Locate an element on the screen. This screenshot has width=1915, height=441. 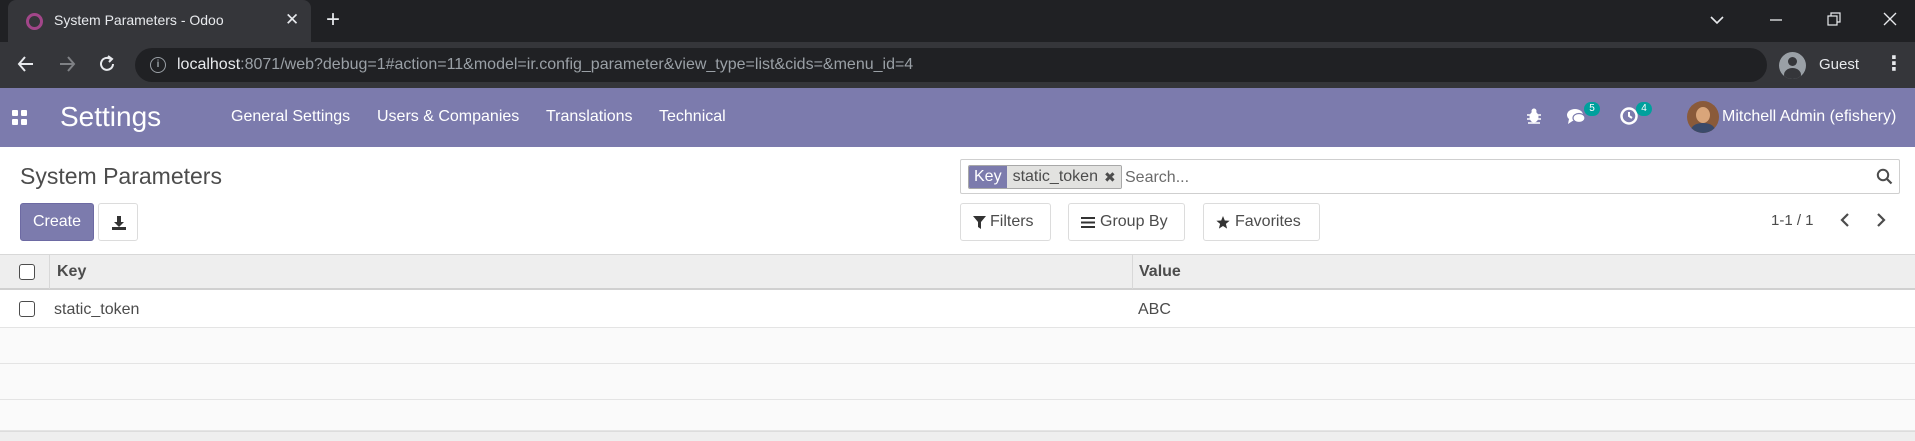
pager-next-chevron-icon is located at coordinates (1881, 221).